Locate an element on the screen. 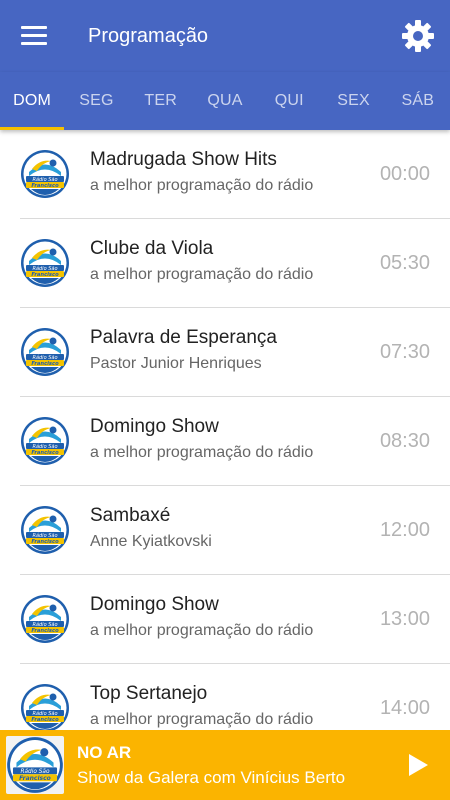 This screenshot has height=800, width=450. program-name: Madrugada Show Hits is located at coordinates (183, 159).